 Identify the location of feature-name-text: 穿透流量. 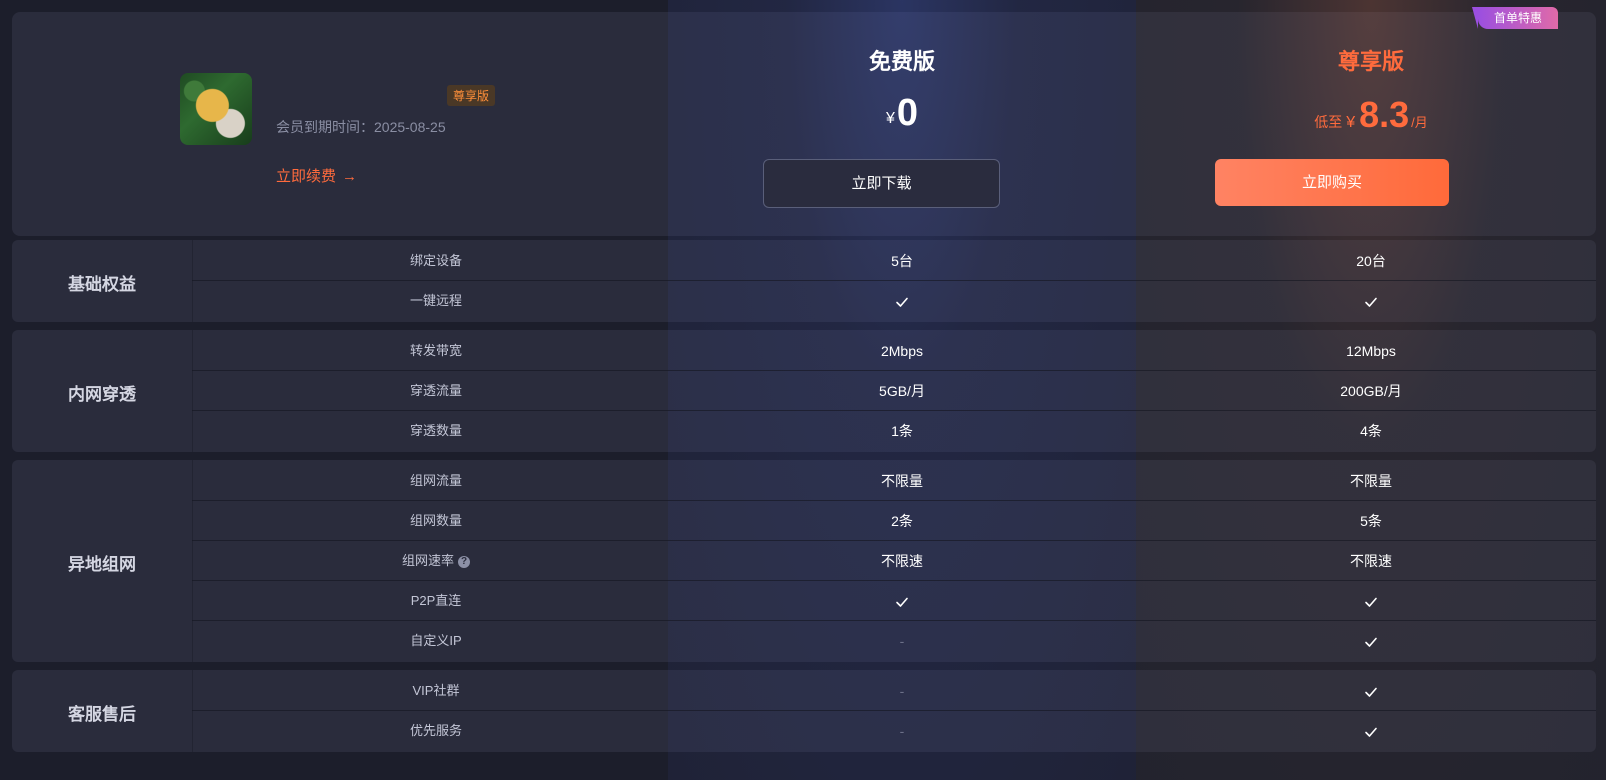
(435, 390).